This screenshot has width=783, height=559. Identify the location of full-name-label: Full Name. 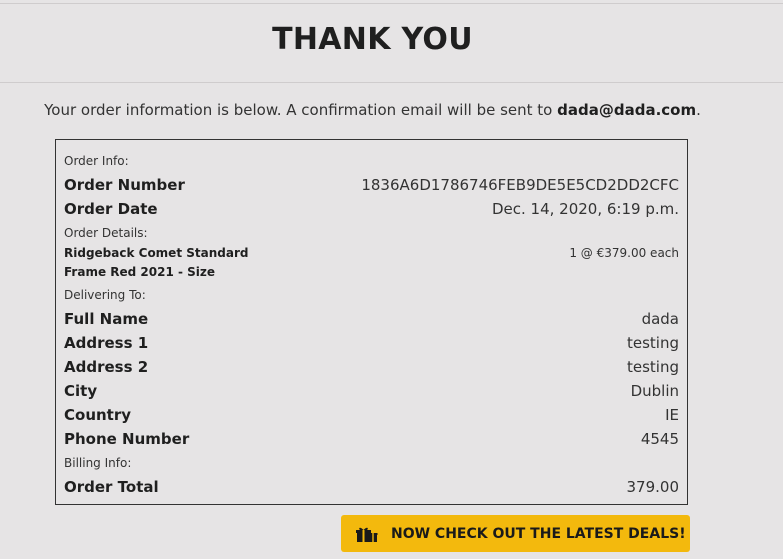
(106, 319).